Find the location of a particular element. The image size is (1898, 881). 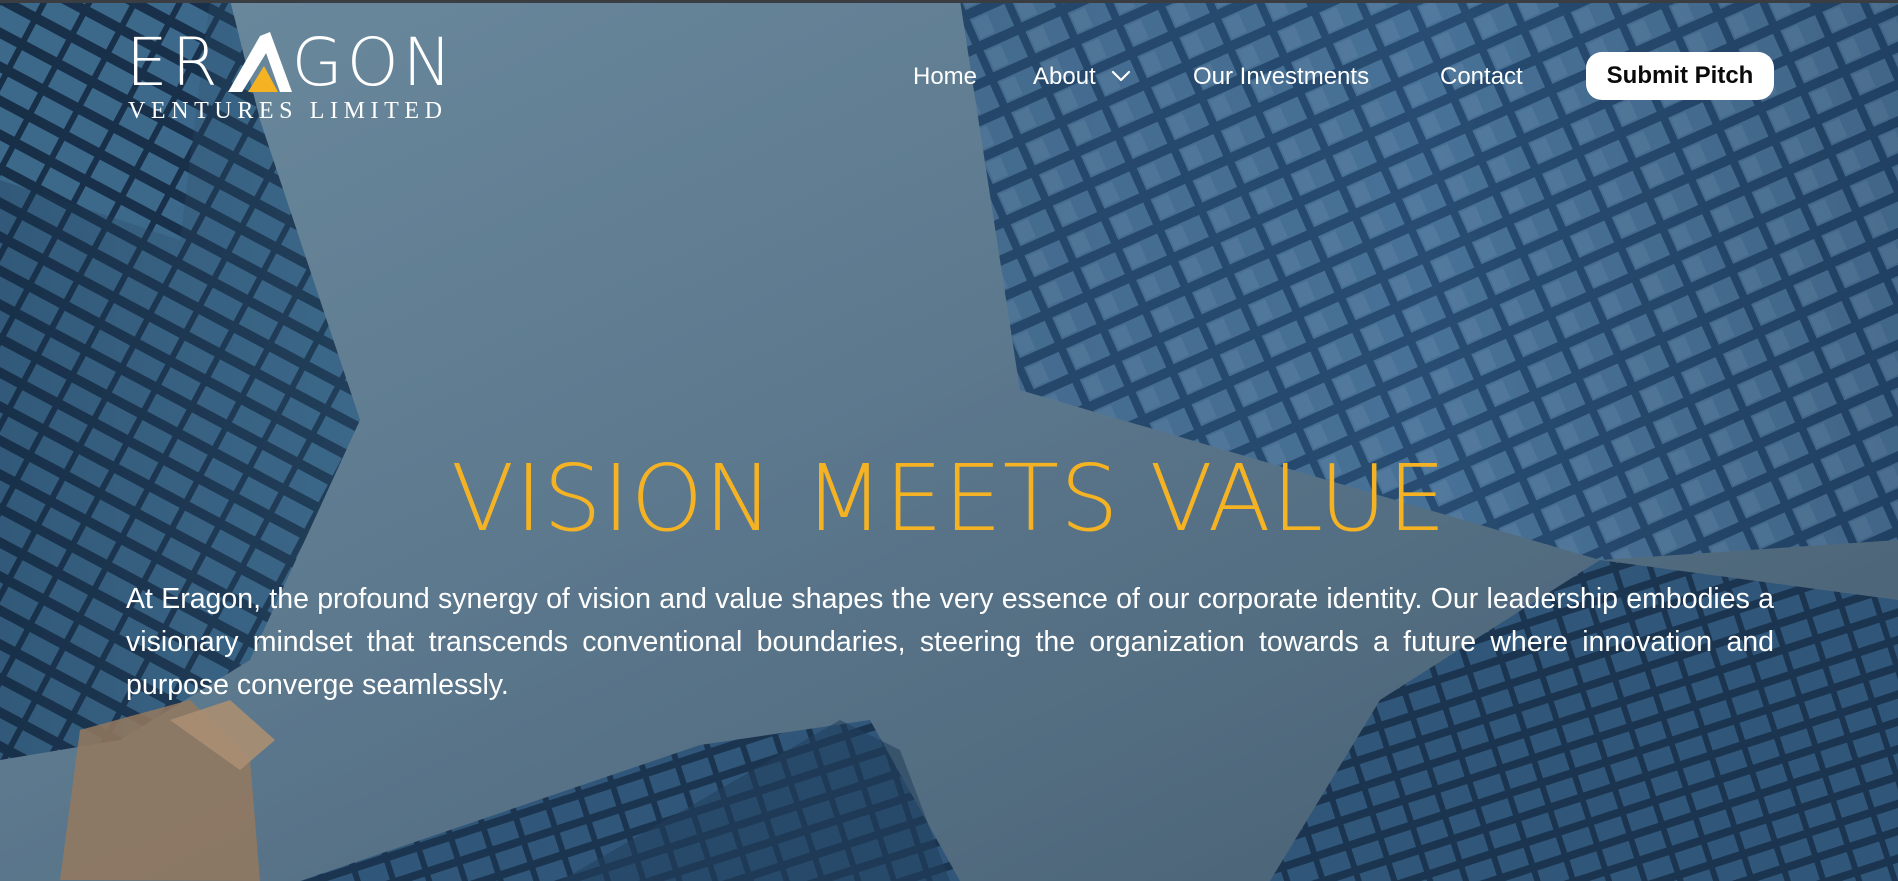

nav-contact: Contact is located at coordinates (1481, 77).